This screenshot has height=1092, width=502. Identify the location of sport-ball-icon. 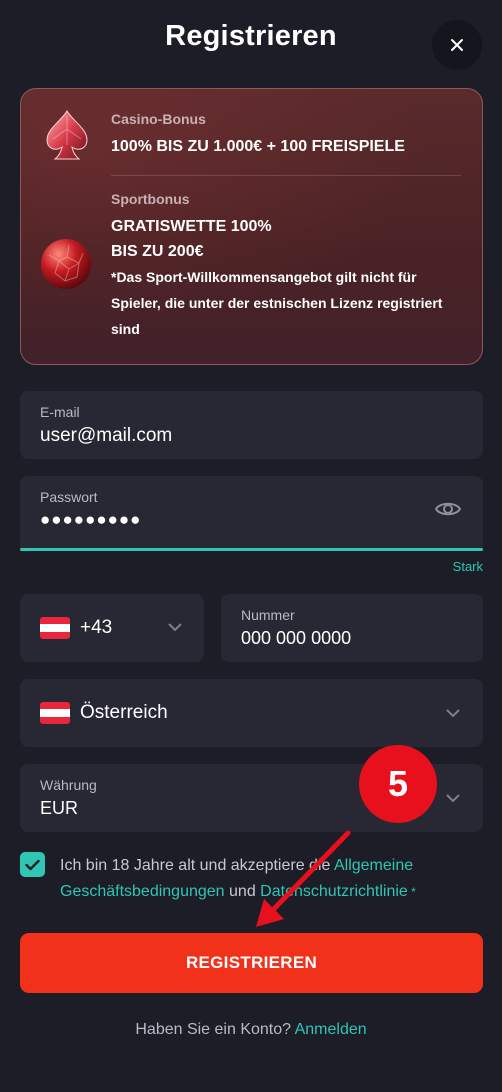
(66, 264).